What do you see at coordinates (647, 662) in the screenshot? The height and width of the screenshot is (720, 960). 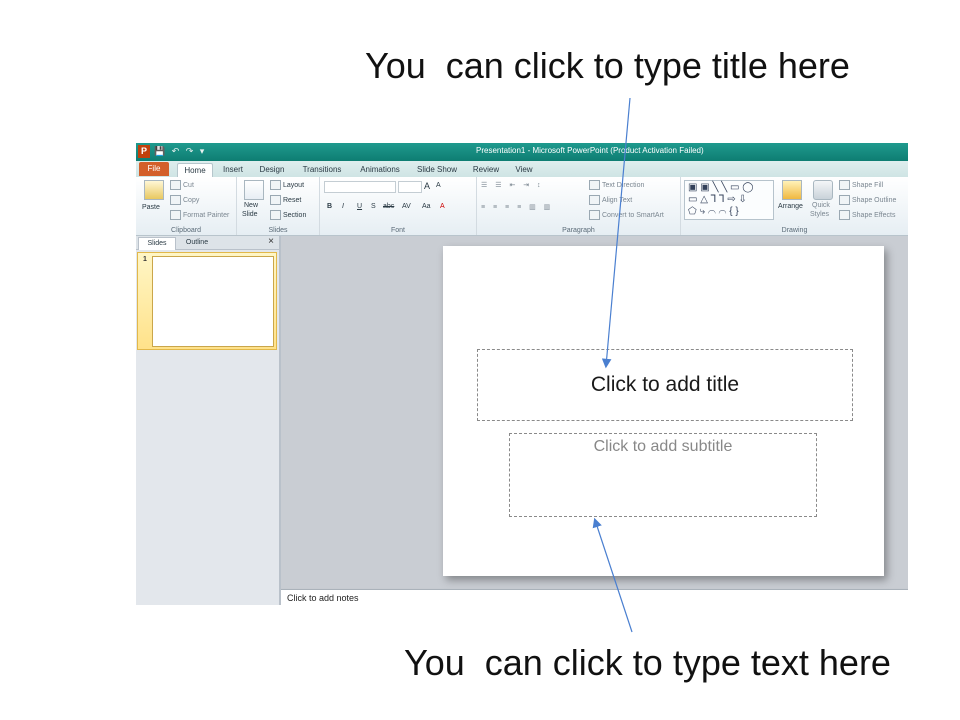 I see `callout-text-hint: You can click to type text here` at bounding box center [647, 662].